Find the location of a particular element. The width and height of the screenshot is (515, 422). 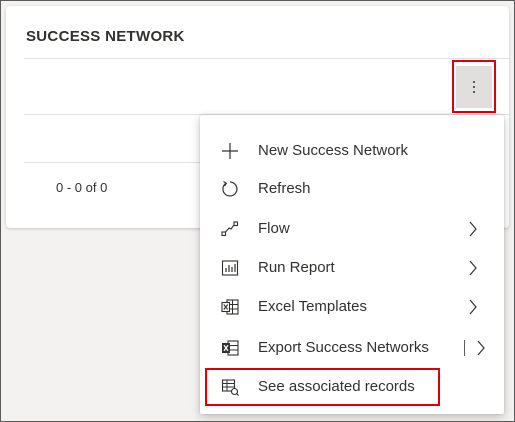

more-commands-button is located at coordinates (474, 86).